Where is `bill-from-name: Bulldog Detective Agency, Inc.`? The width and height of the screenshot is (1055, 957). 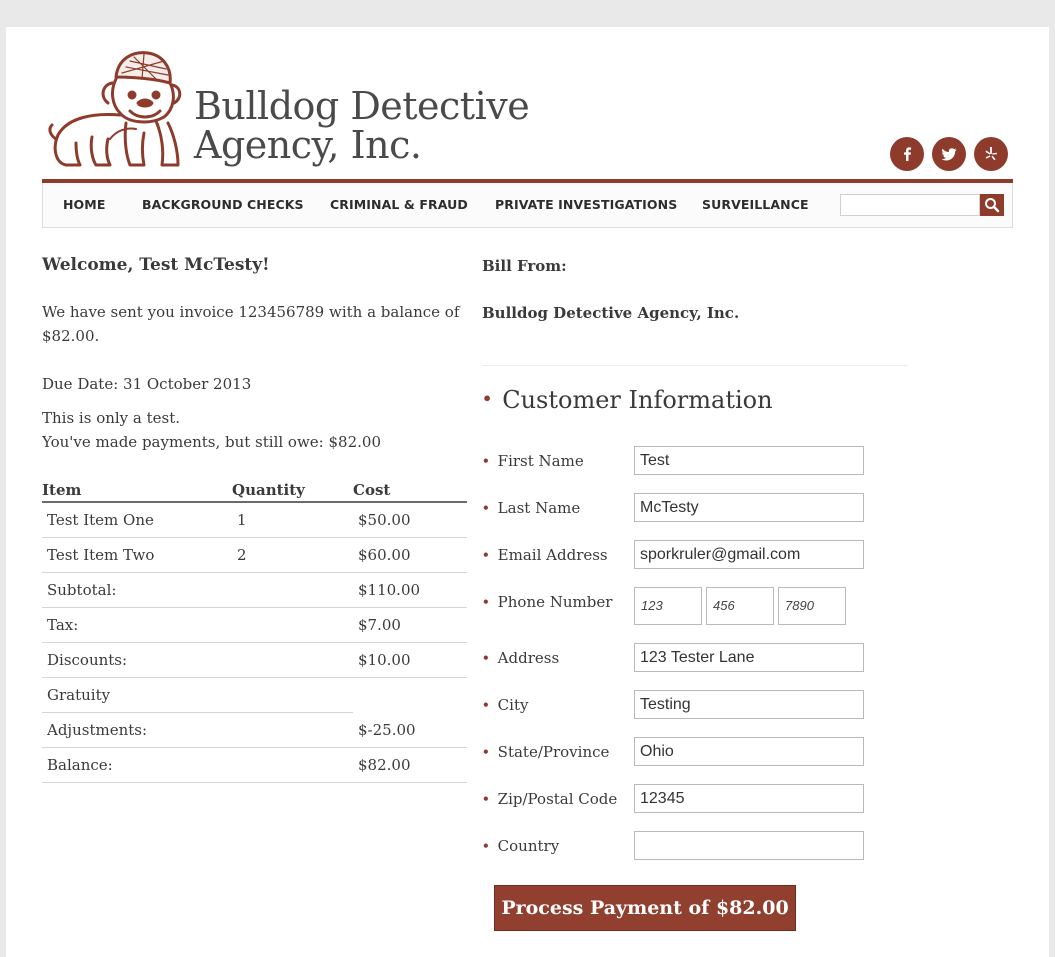
bill-from-name: Bulldog Detective Agency, Inc. is located at coordinates (611, 313).